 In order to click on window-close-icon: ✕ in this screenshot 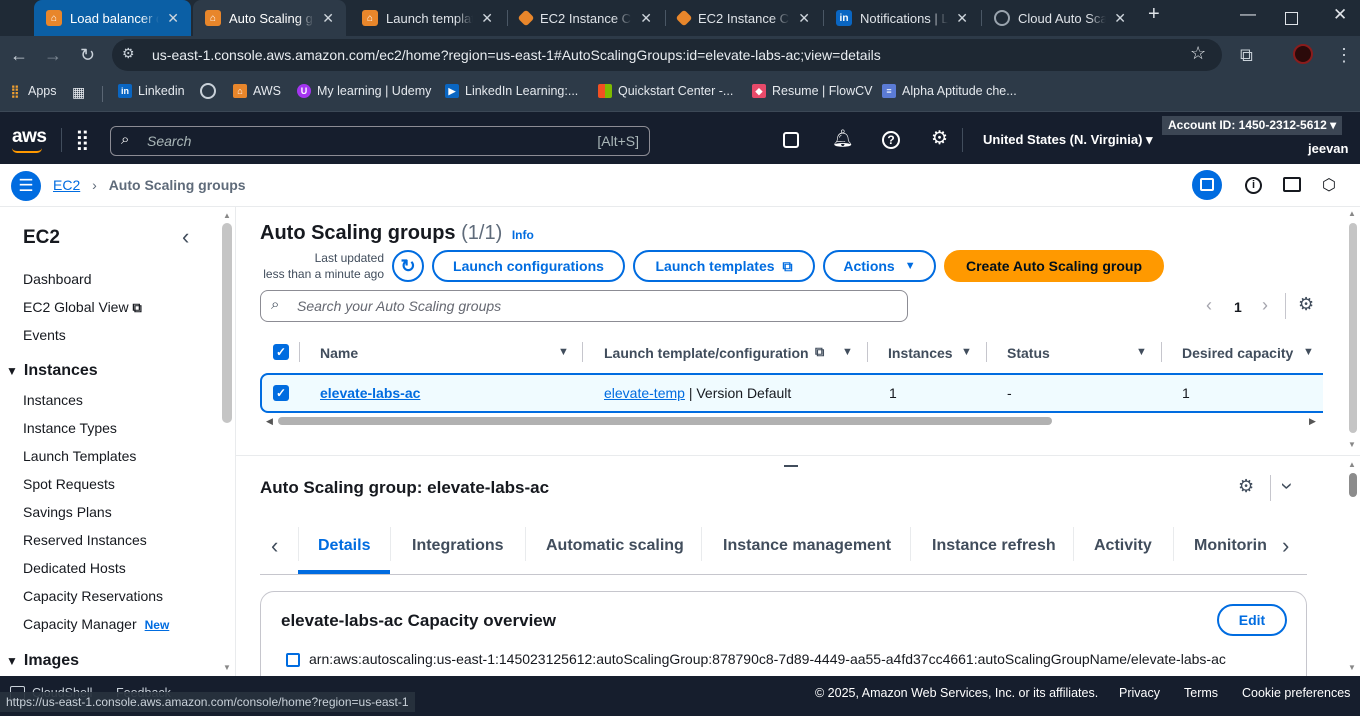, I will do `click(1340, 15)`.